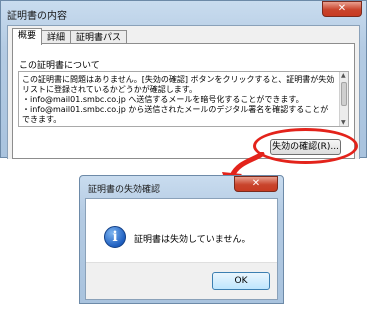  I want to click on tab-strip: 概要 詳細 証明書パス, so click(70, 36).